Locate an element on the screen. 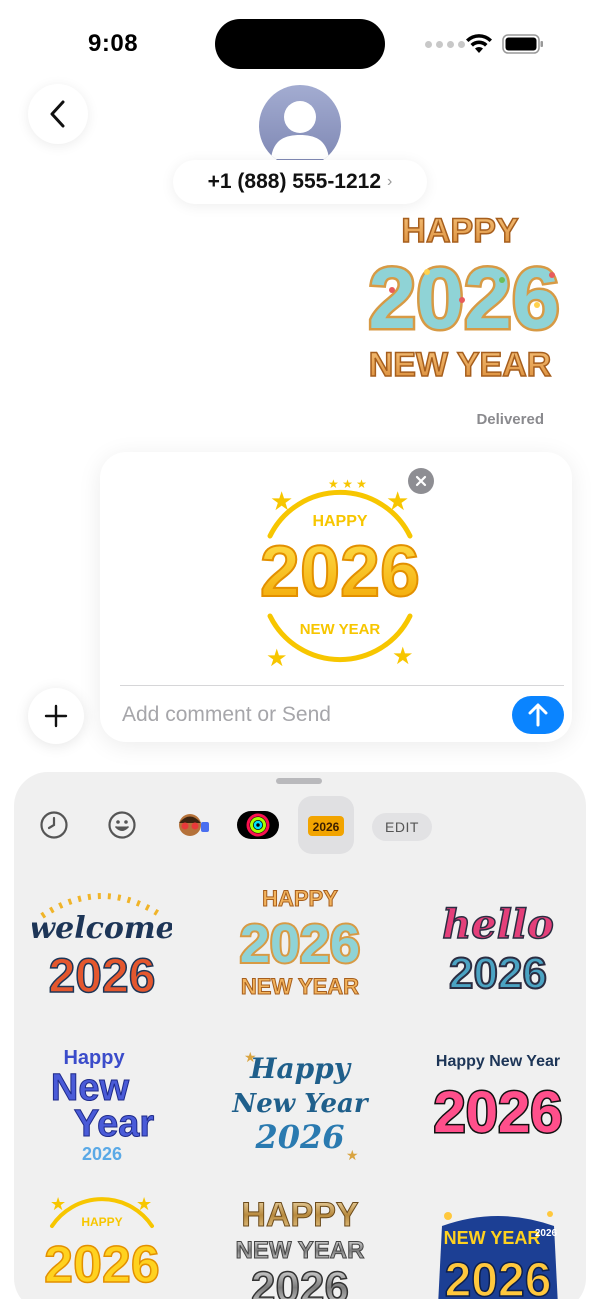 This screenshot has width=600, height=1299. contact-name-button: +1 (888) 555-1212 › is located at coordinates (300, 182).